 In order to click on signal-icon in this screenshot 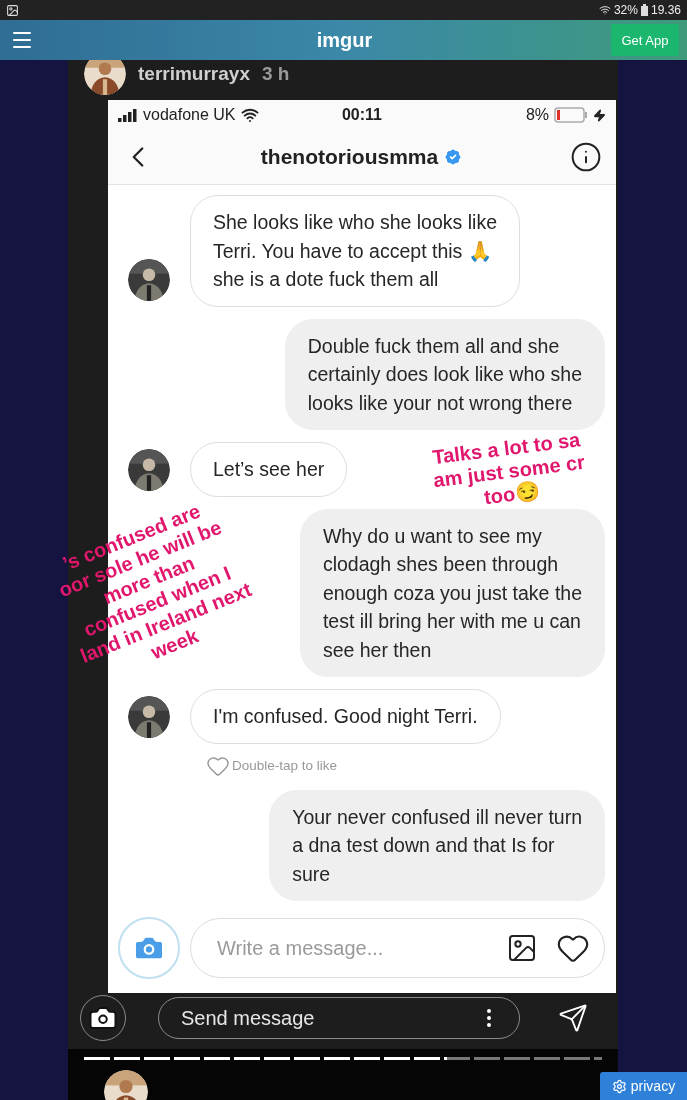, I will do `click(128, 115)`.